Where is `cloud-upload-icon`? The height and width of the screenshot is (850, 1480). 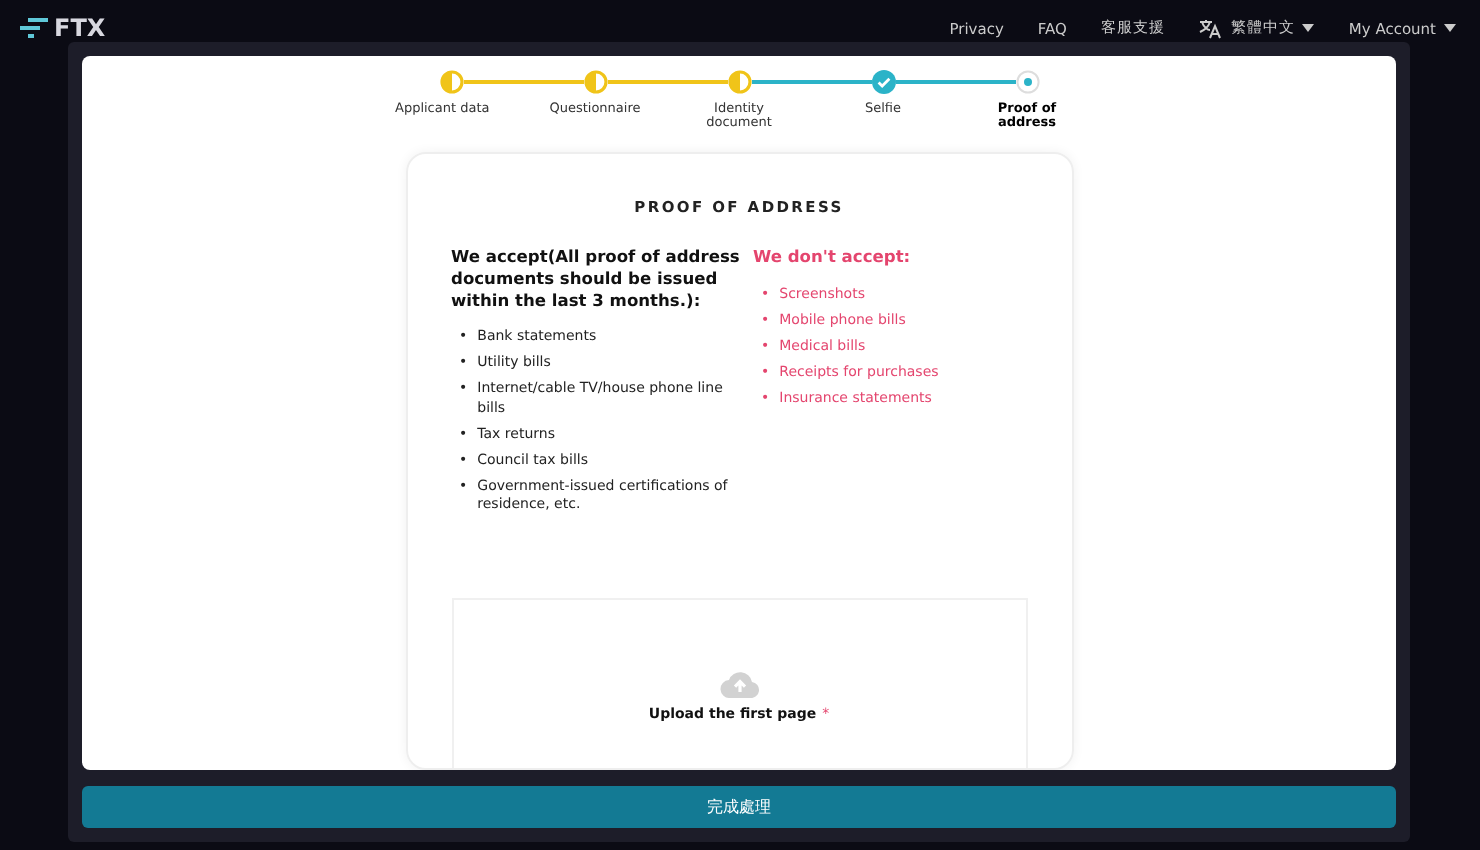 cloud-upload-icon is located at coordinates (739, 683).